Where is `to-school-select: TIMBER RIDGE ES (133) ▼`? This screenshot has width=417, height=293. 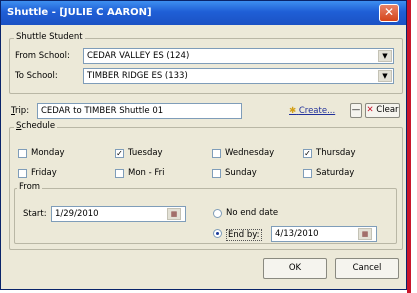 to-school-select: TIMBER RIDGE ES (133) ▼ is located at coordinates (238, 76).